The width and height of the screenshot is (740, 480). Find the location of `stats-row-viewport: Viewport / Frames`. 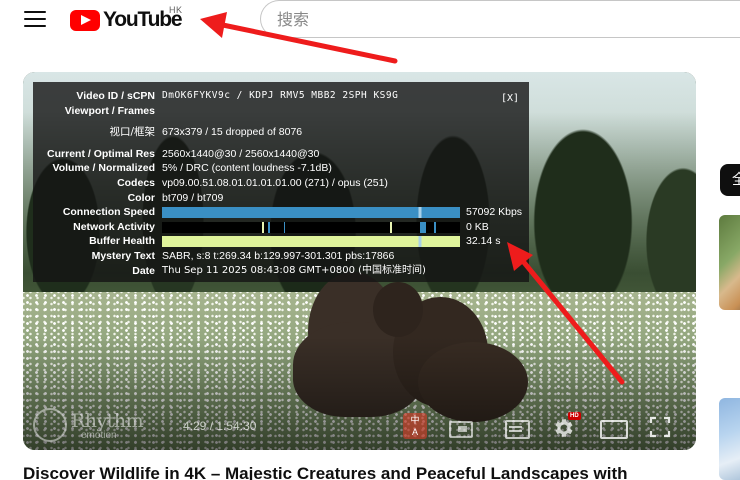

stats-row-viewport: Viewport / Frames is located at coordinates (281, 111).